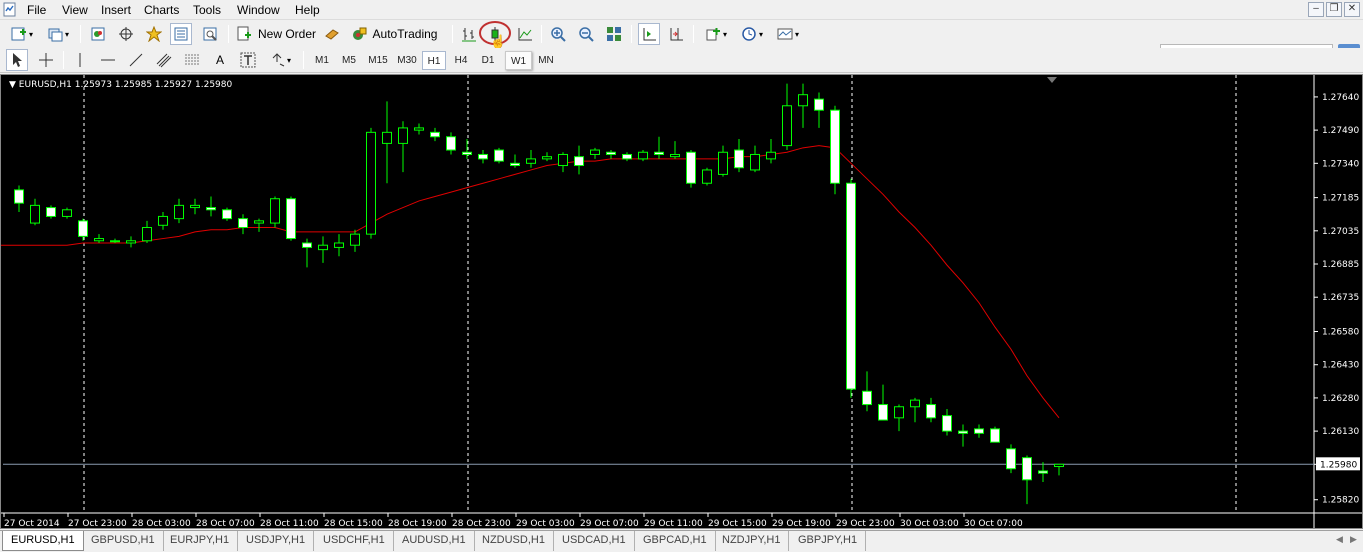 This screenshot has width=1363, height=552. What do you see at coordinates (276, 34) in the screenshot?
I see `new-order-button: New Order` at bounding box center [276, 34].